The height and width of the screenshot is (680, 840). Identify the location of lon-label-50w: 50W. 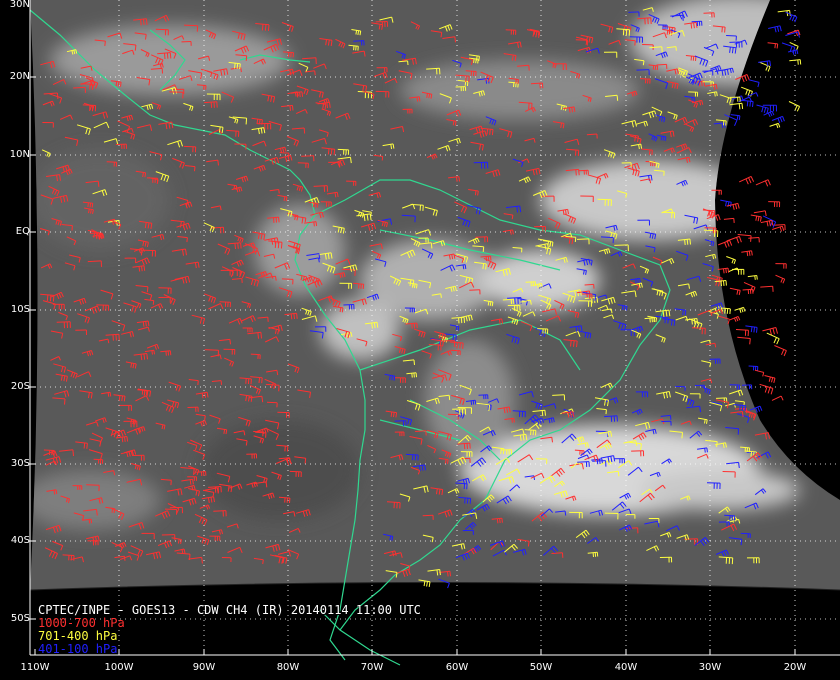
(541, 667).